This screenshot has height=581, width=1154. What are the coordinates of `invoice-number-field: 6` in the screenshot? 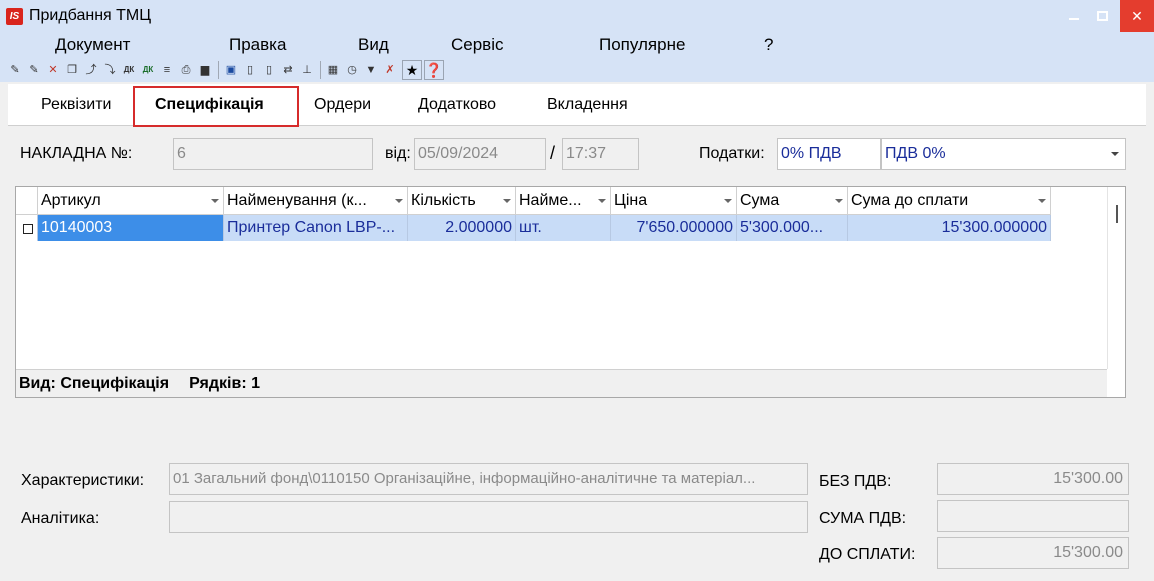 It's located at (273, 154).